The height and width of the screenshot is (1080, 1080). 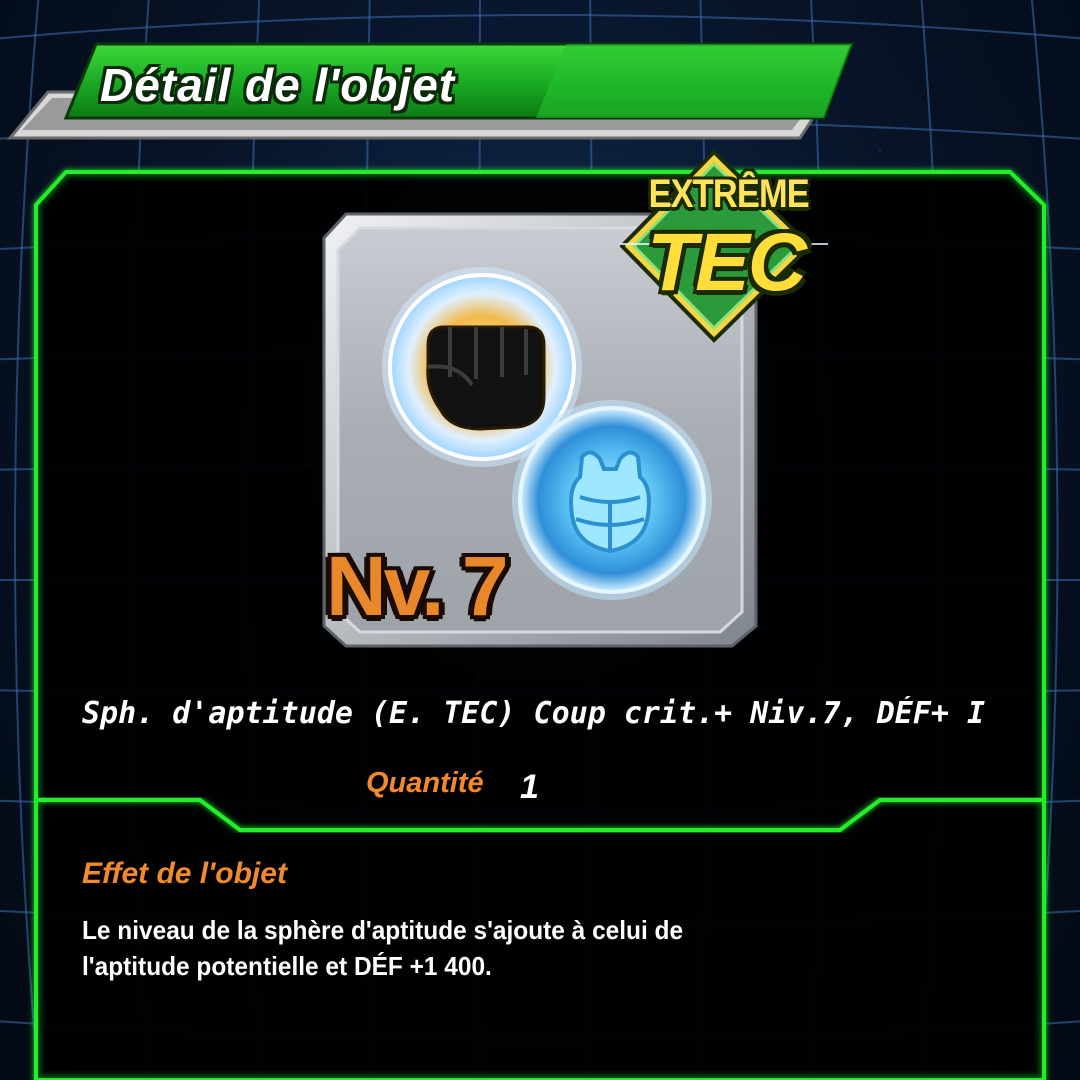 I want to click on quantity-label: Quantité, so click(x=425, y=783).